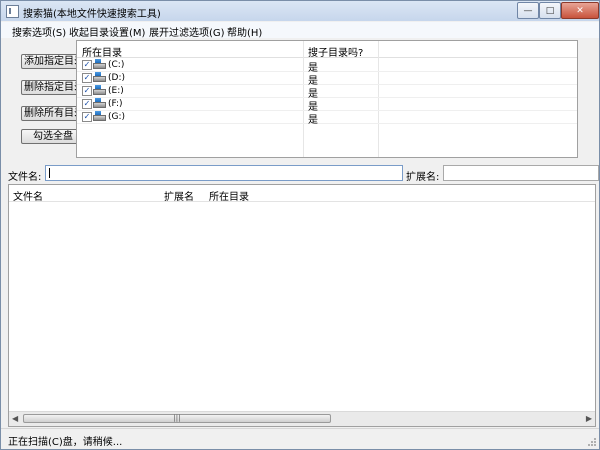  I want to click on resize-grip-icon, so click(592, 442).